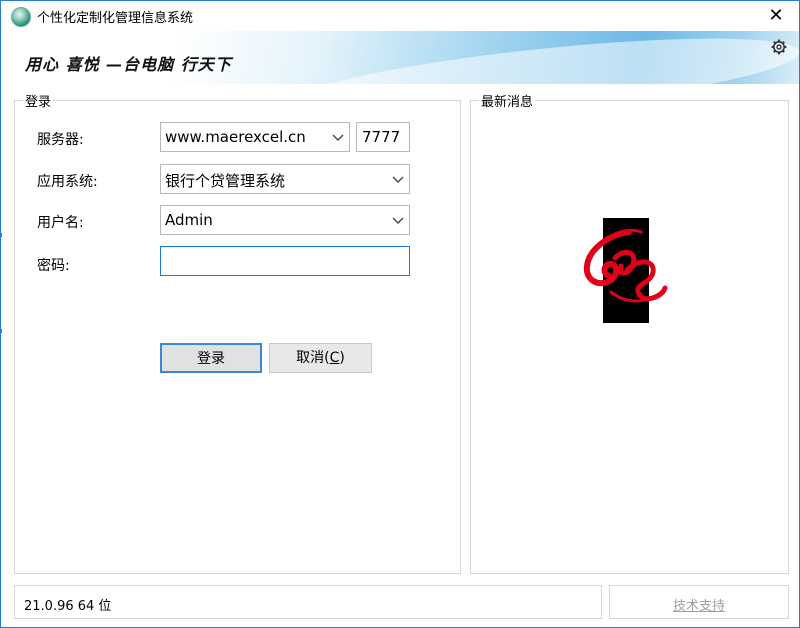 The width and height of the screenshot is (800, 628). I want to click on brand-logo-mark, so click(625, 265).